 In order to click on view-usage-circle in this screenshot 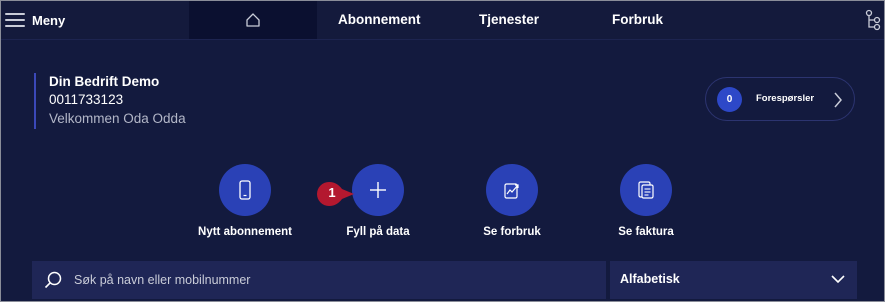, I will do `click(512, 190)`.